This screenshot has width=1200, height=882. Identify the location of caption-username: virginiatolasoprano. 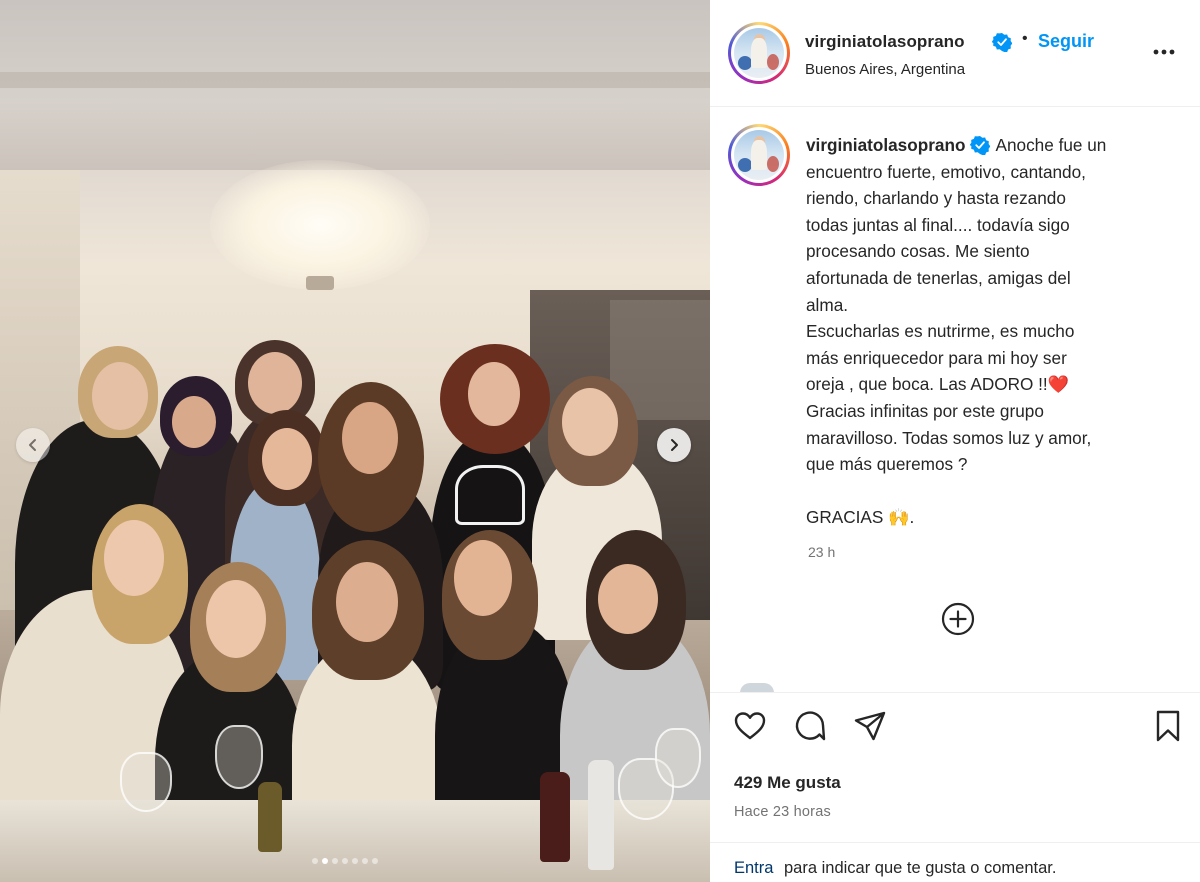
(886, 145).